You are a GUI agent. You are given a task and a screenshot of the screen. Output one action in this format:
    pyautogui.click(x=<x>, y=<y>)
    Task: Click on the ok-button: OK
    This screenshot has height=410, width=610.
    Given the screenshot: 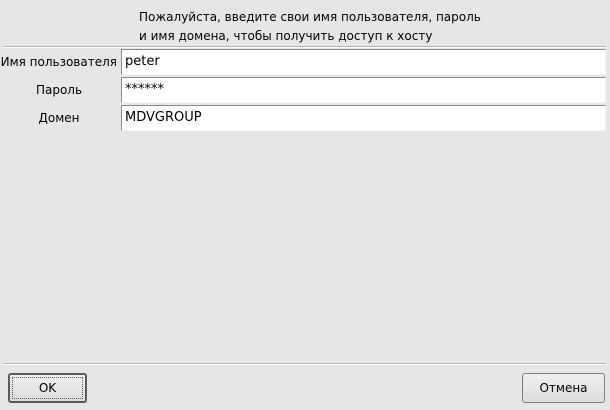 What is the action you would take?
    pyautogui.click(x=47, y=388)
    